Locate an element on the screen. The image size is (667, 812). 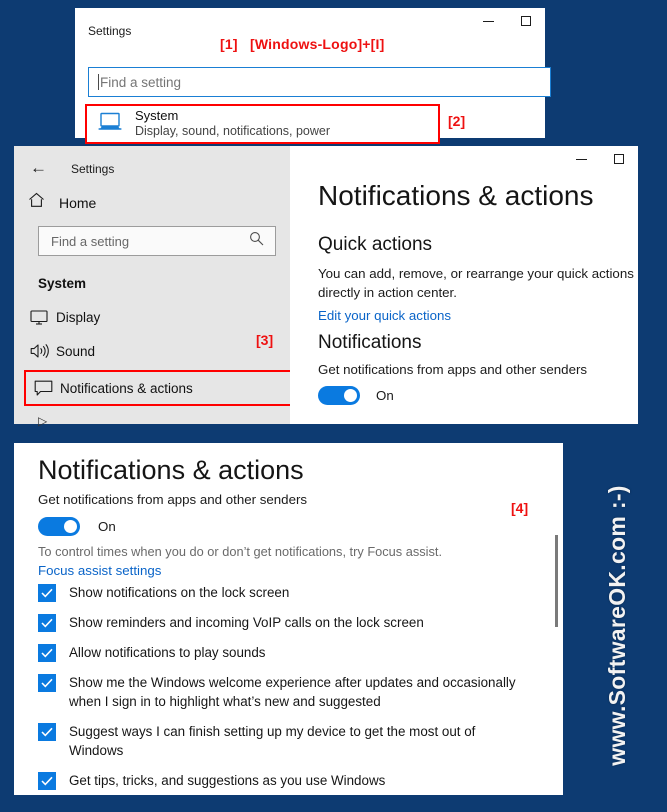
monitor-icon is located at coordinates (39, 317).